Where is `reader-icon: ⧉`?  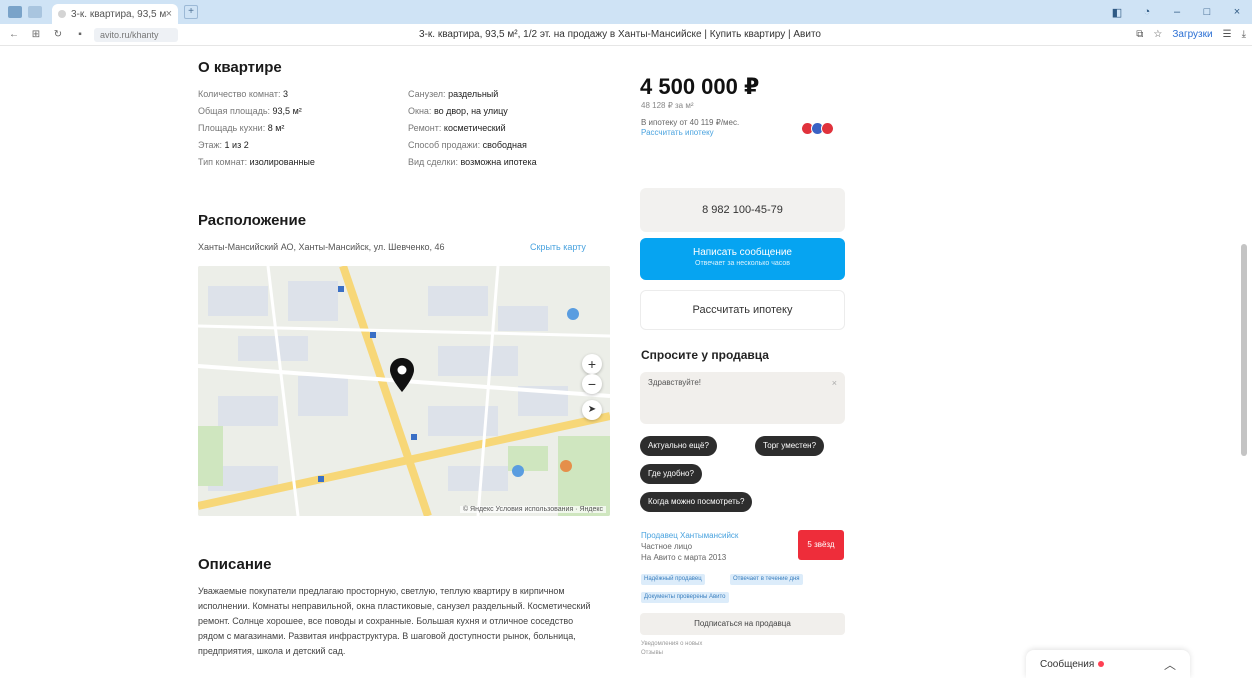
reader-icon: ⧉ is located at coordinates (1139, 34).